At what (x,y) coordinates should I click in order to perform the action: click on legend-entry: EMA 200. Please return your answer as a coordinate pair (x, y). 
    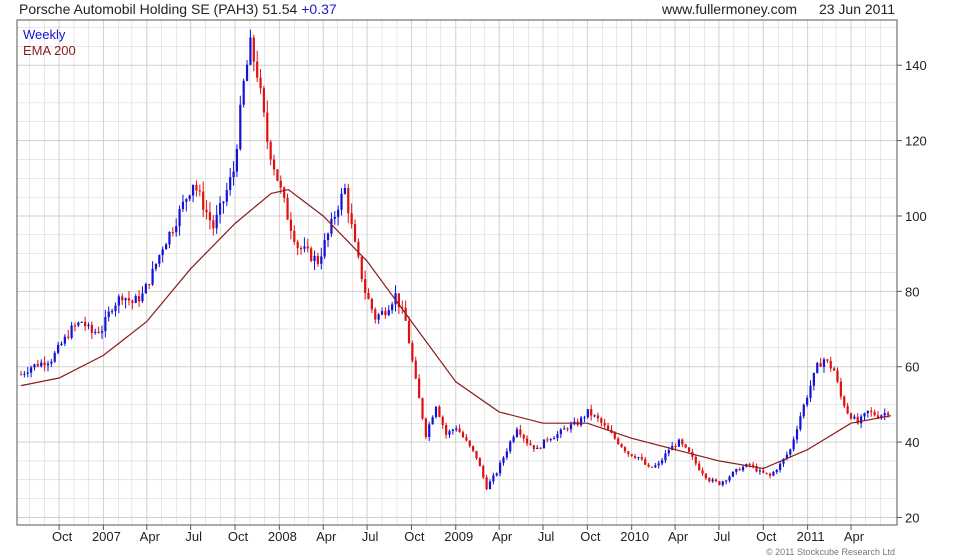
    Looking at the image, I should click on (49, 50).